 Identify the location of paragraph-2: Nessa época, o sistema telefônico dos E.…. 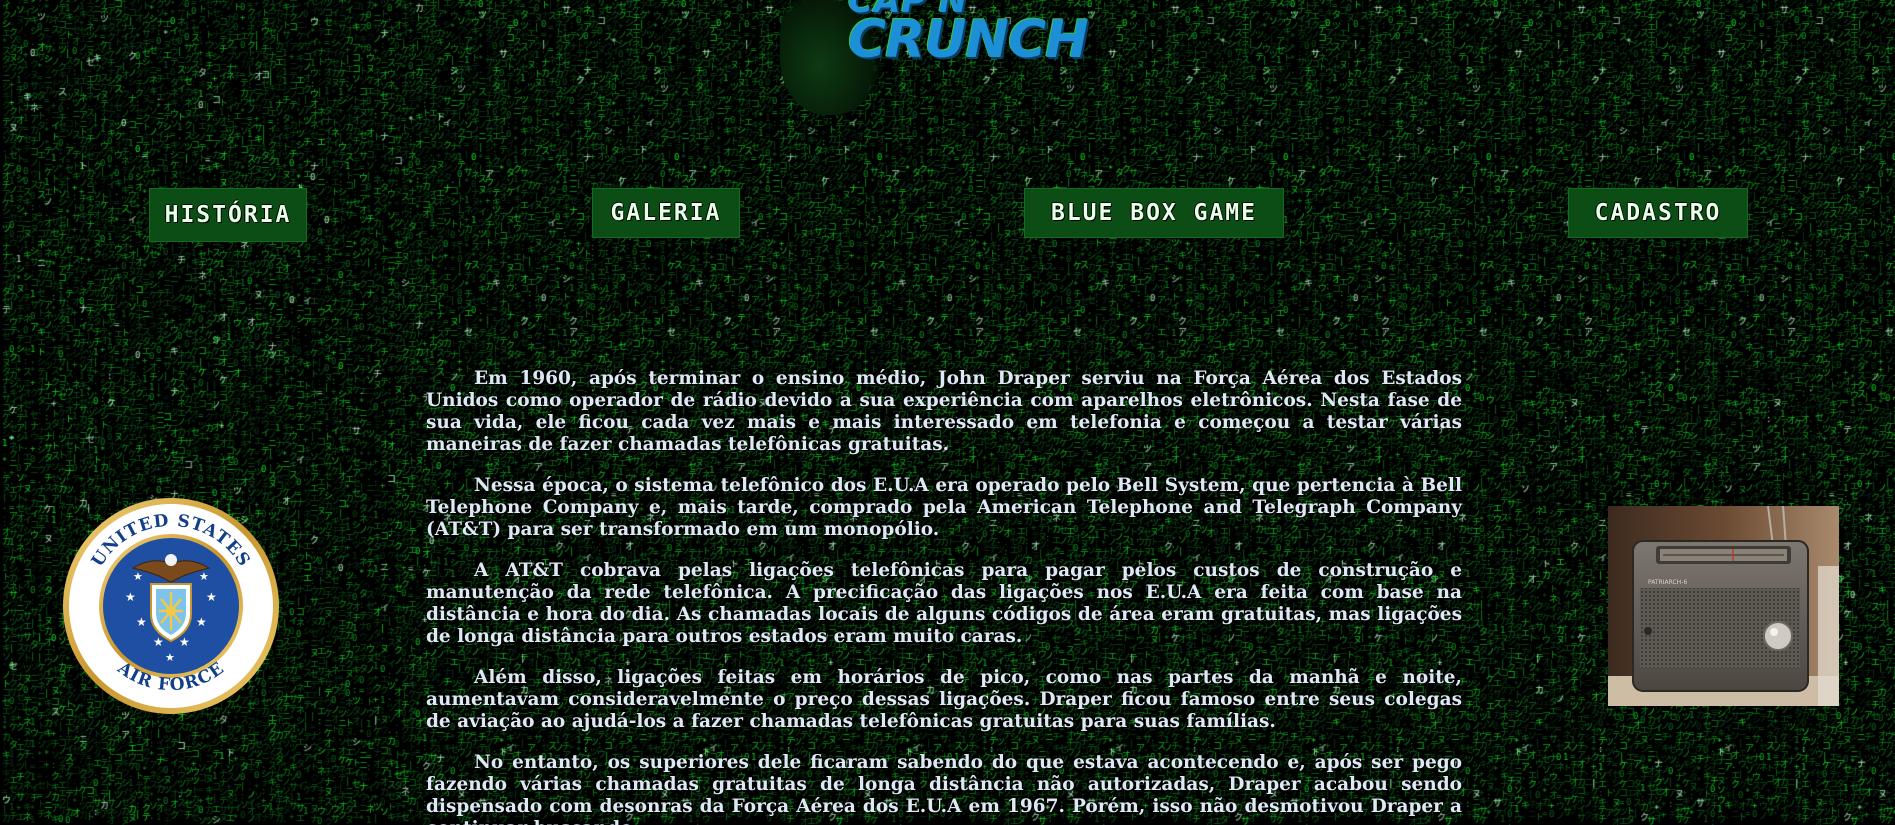
(944, 507).